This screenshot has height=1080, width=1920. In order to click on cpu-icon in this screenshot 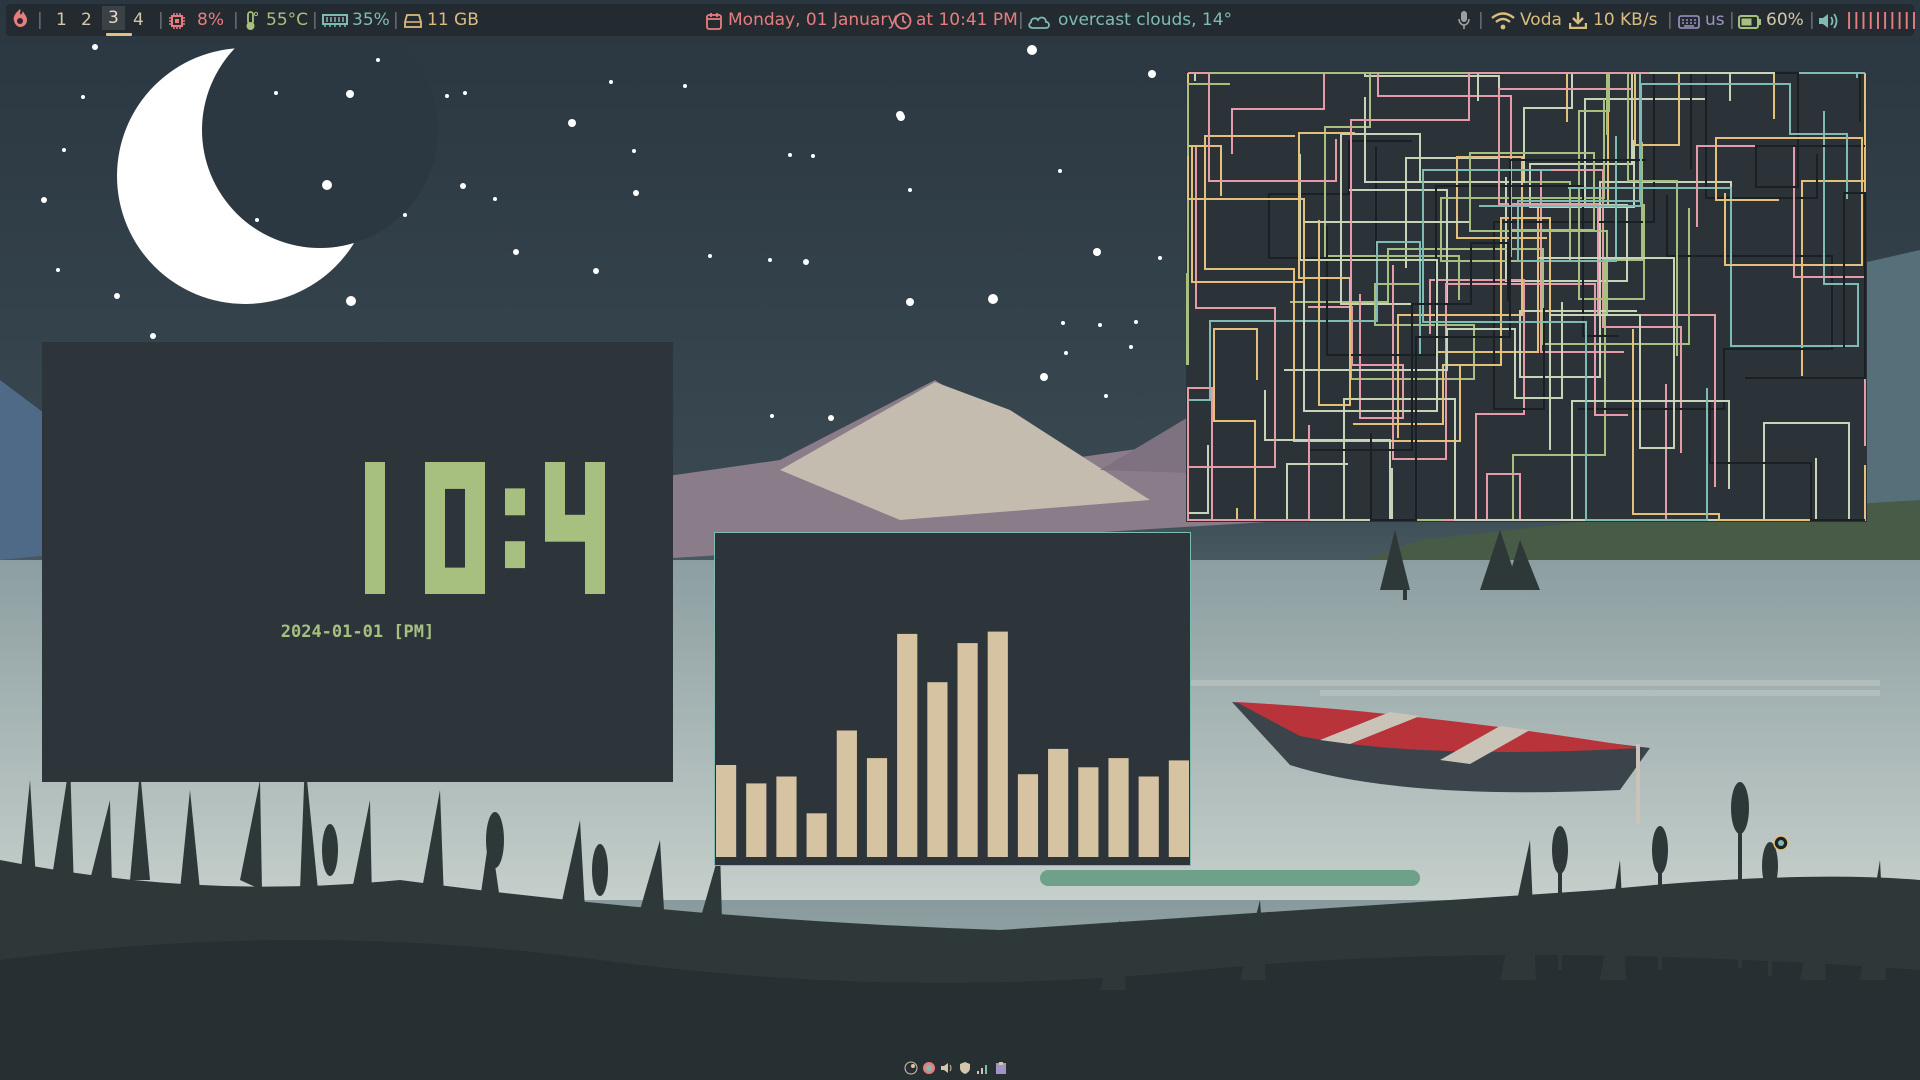, I will do `click(177, 23)`.